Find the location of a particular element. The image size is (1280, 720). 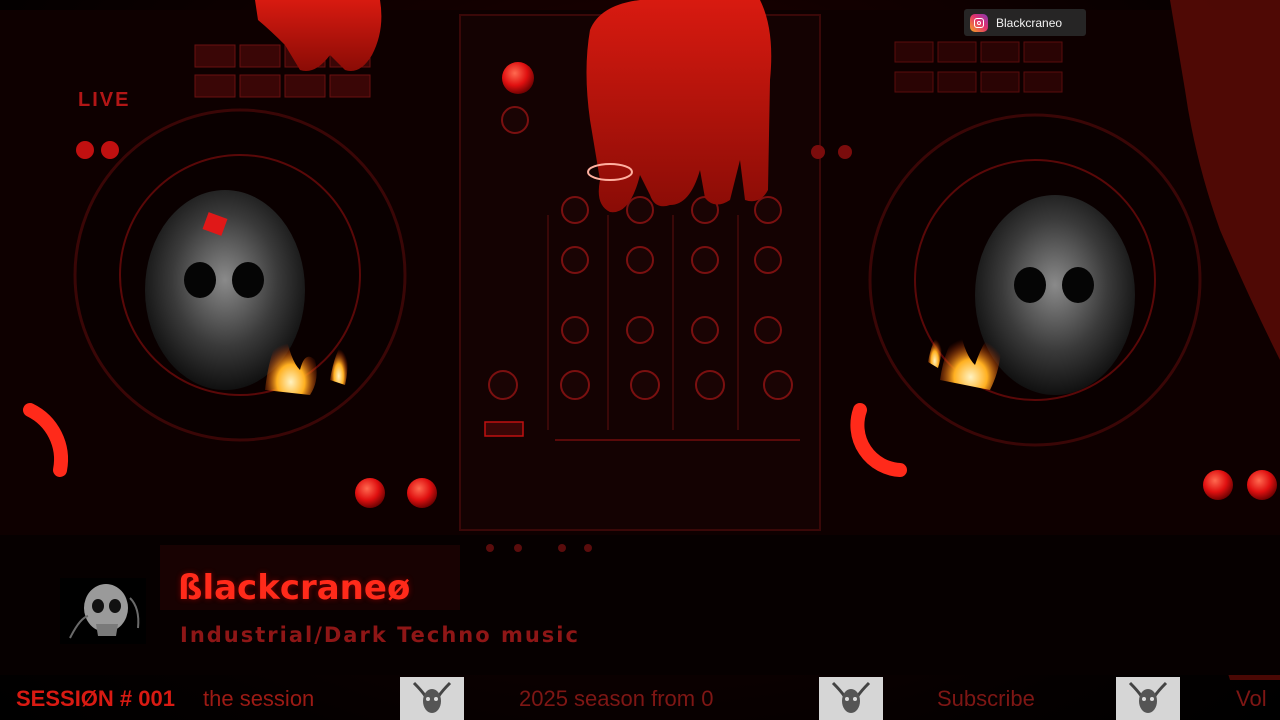

channel-genre: Industrial/Dark Techno music is located at coordinates (380, 635).